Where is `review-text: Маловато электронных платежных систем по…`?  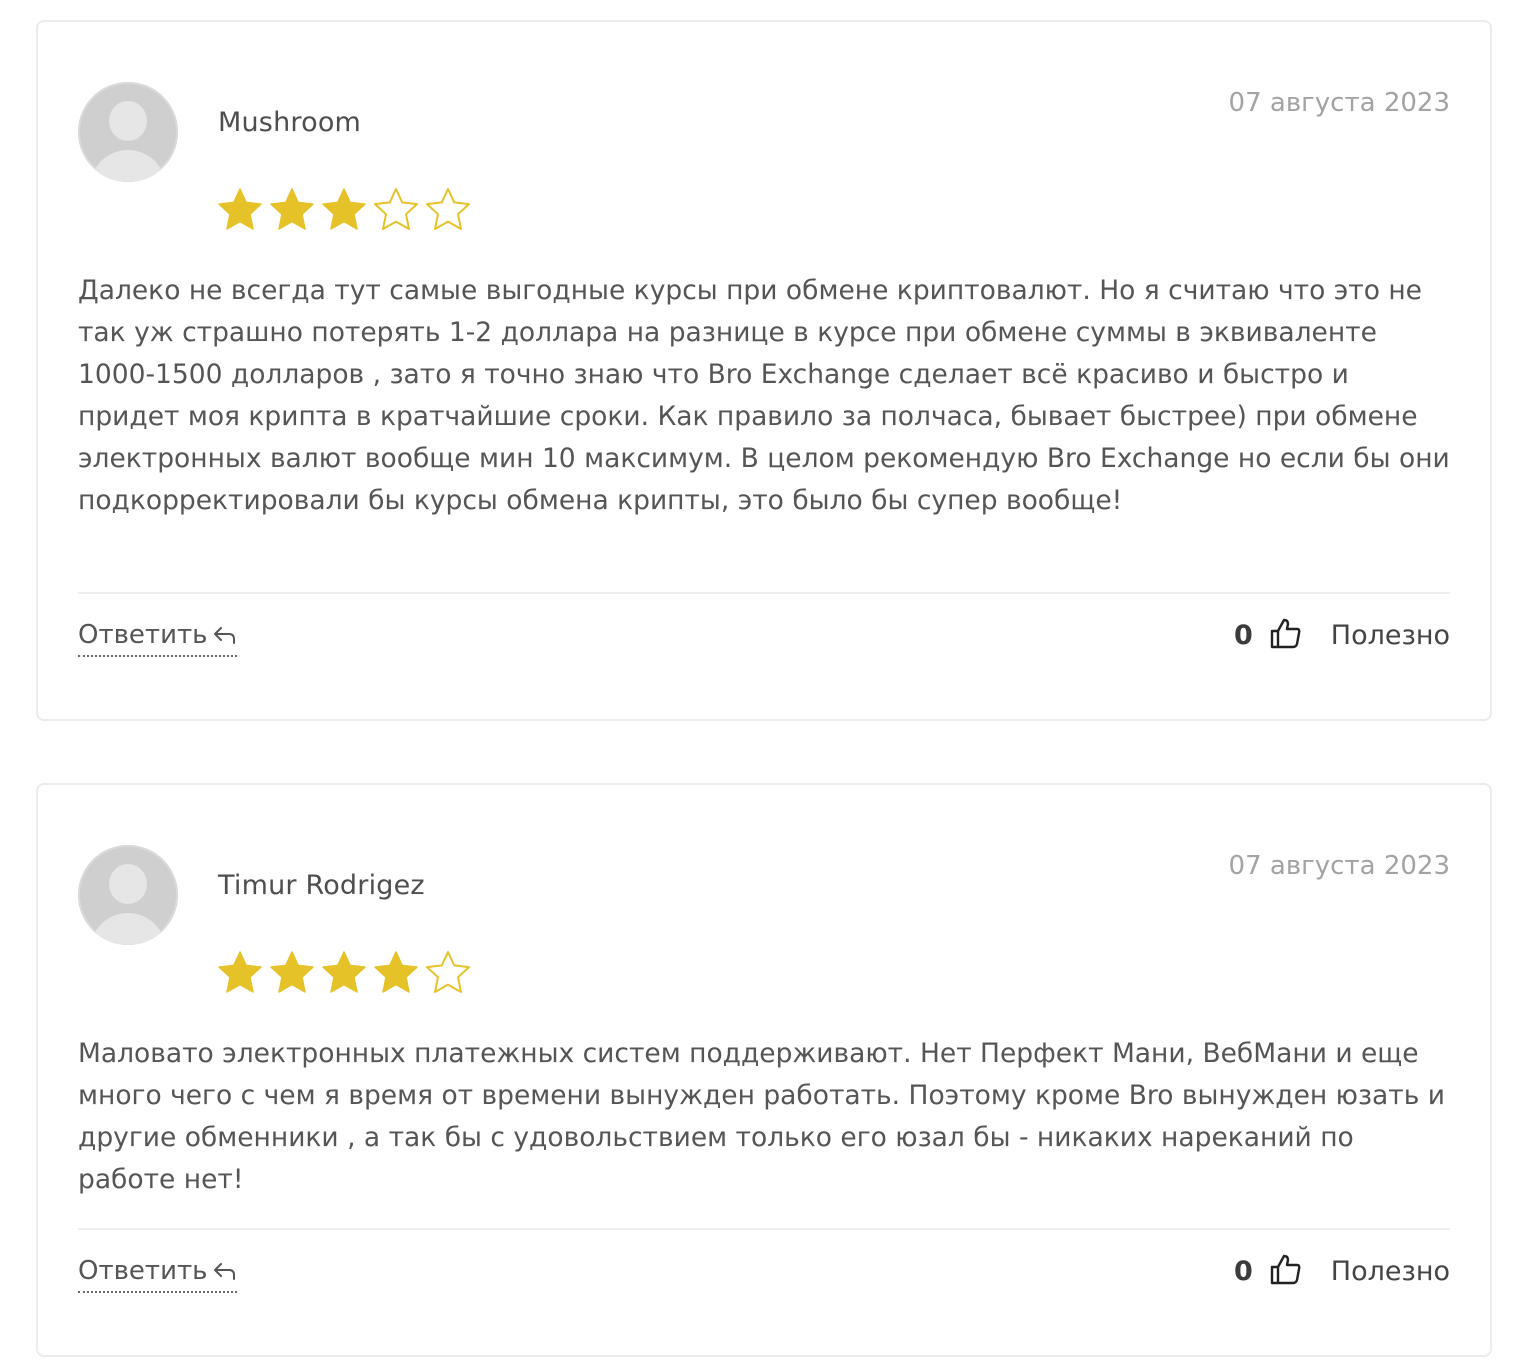
review-text: Маловато электронных платежных систем по… is located at coordinates (761, 1116).